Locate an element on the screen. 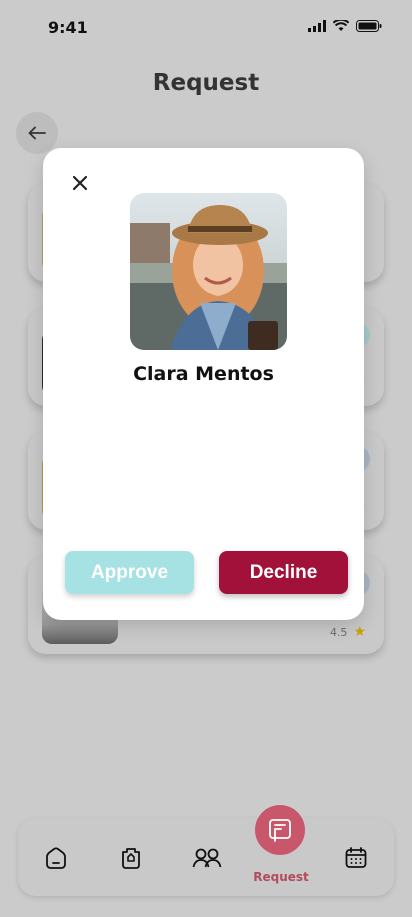  back-button is located at coordinates (37, 133).